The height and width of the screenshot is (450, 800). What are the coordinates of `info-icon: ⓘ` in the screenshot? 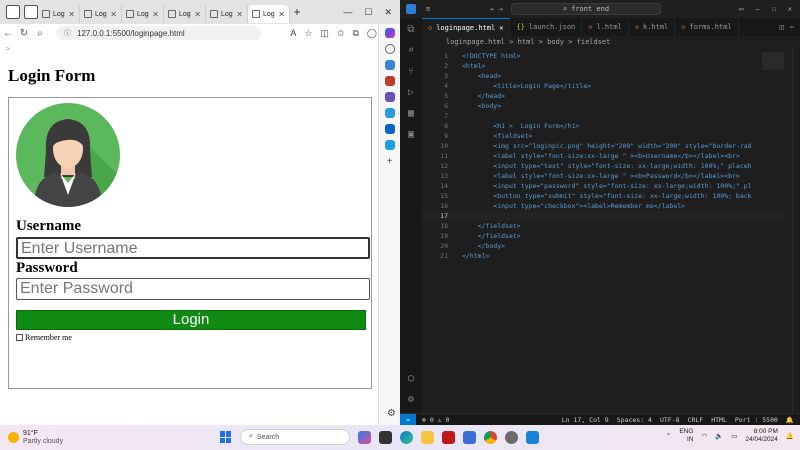 It's located at (67, 33).